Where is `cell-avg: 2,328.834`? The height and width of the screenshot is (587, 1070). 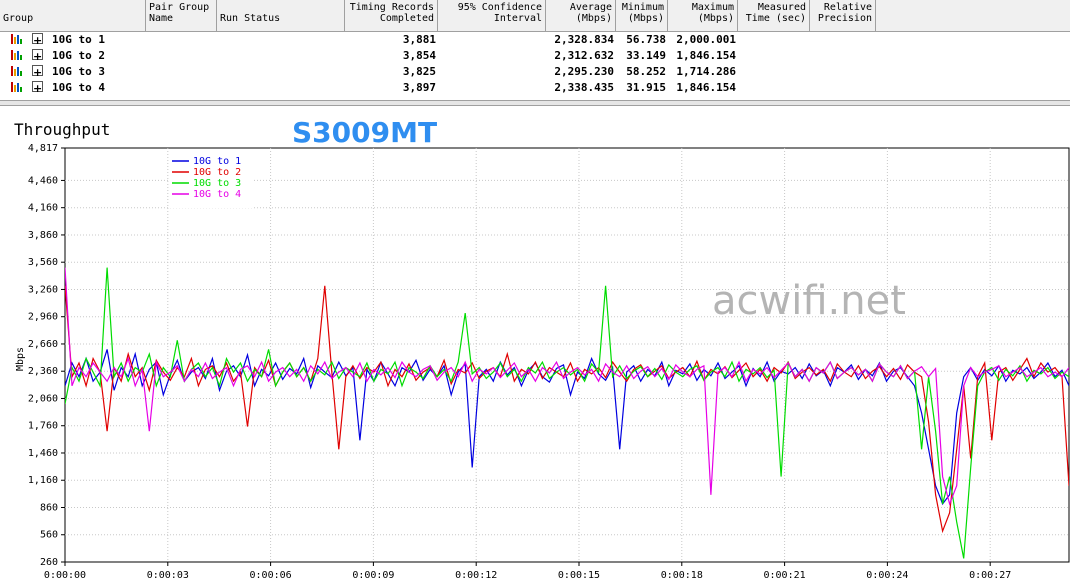
cell-avg: 2,328.834 is located at coordinates (584, 39).